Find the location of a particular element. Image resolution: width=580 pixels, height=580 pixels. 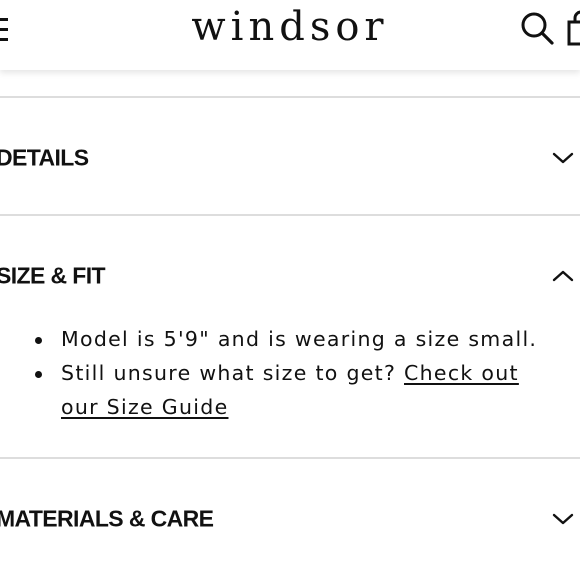

shopping-bag-icon is located at coordinates (573, 28).